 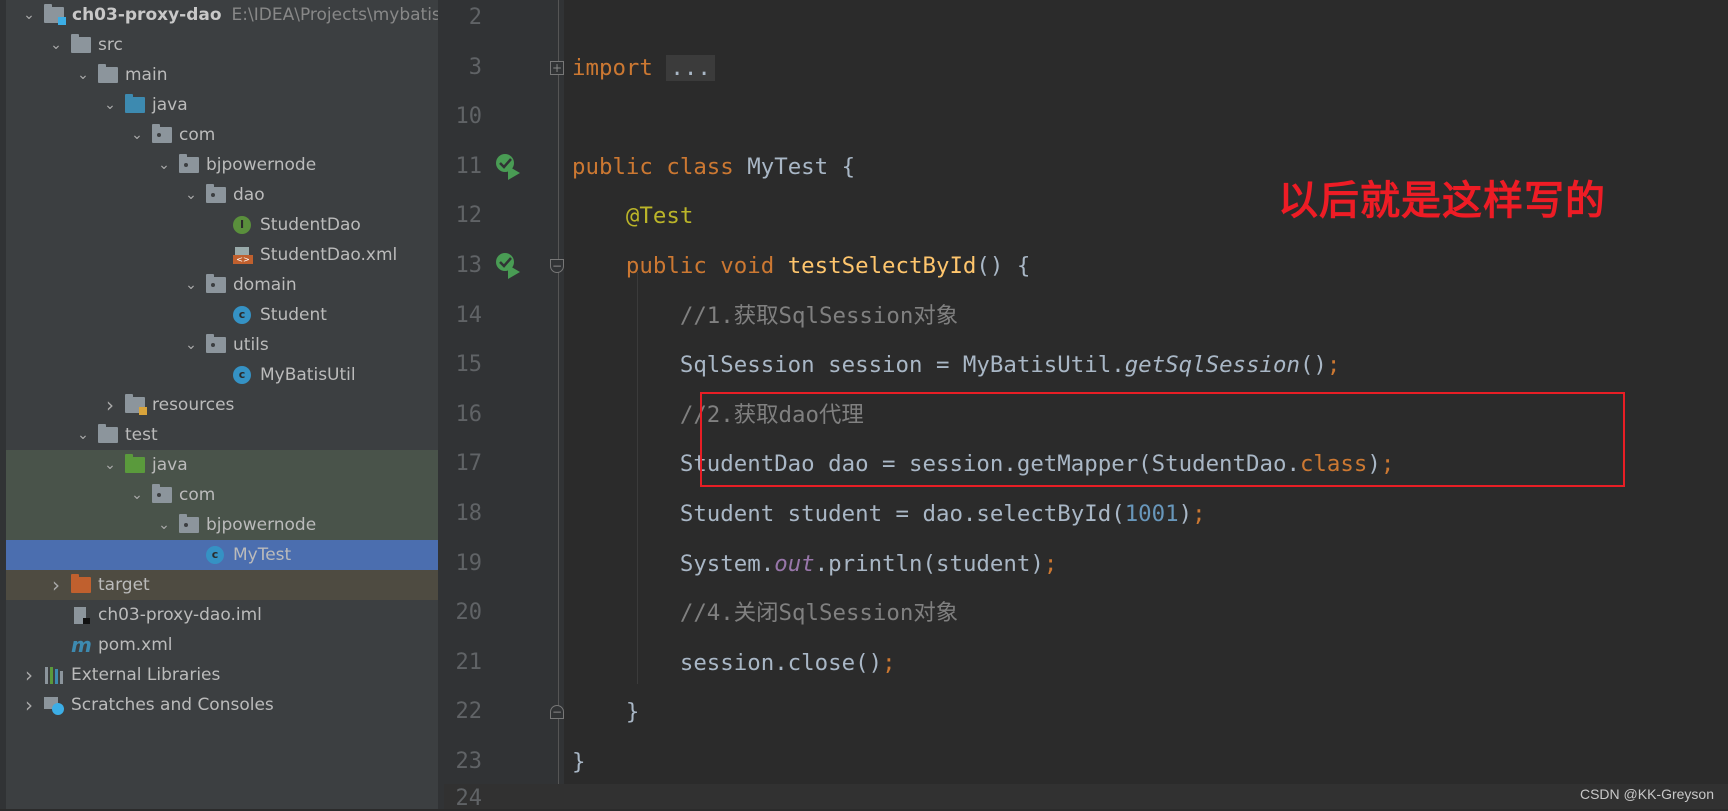 I want to click on code-token: getSqlSession, so click(x=1212, y=365).